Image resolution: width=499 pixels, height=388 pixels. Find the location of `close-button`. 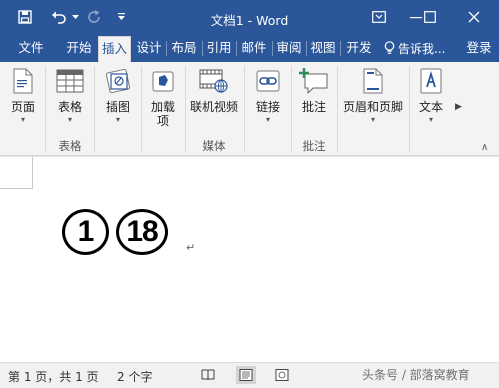

close-button is located at coordinates (474, 17).